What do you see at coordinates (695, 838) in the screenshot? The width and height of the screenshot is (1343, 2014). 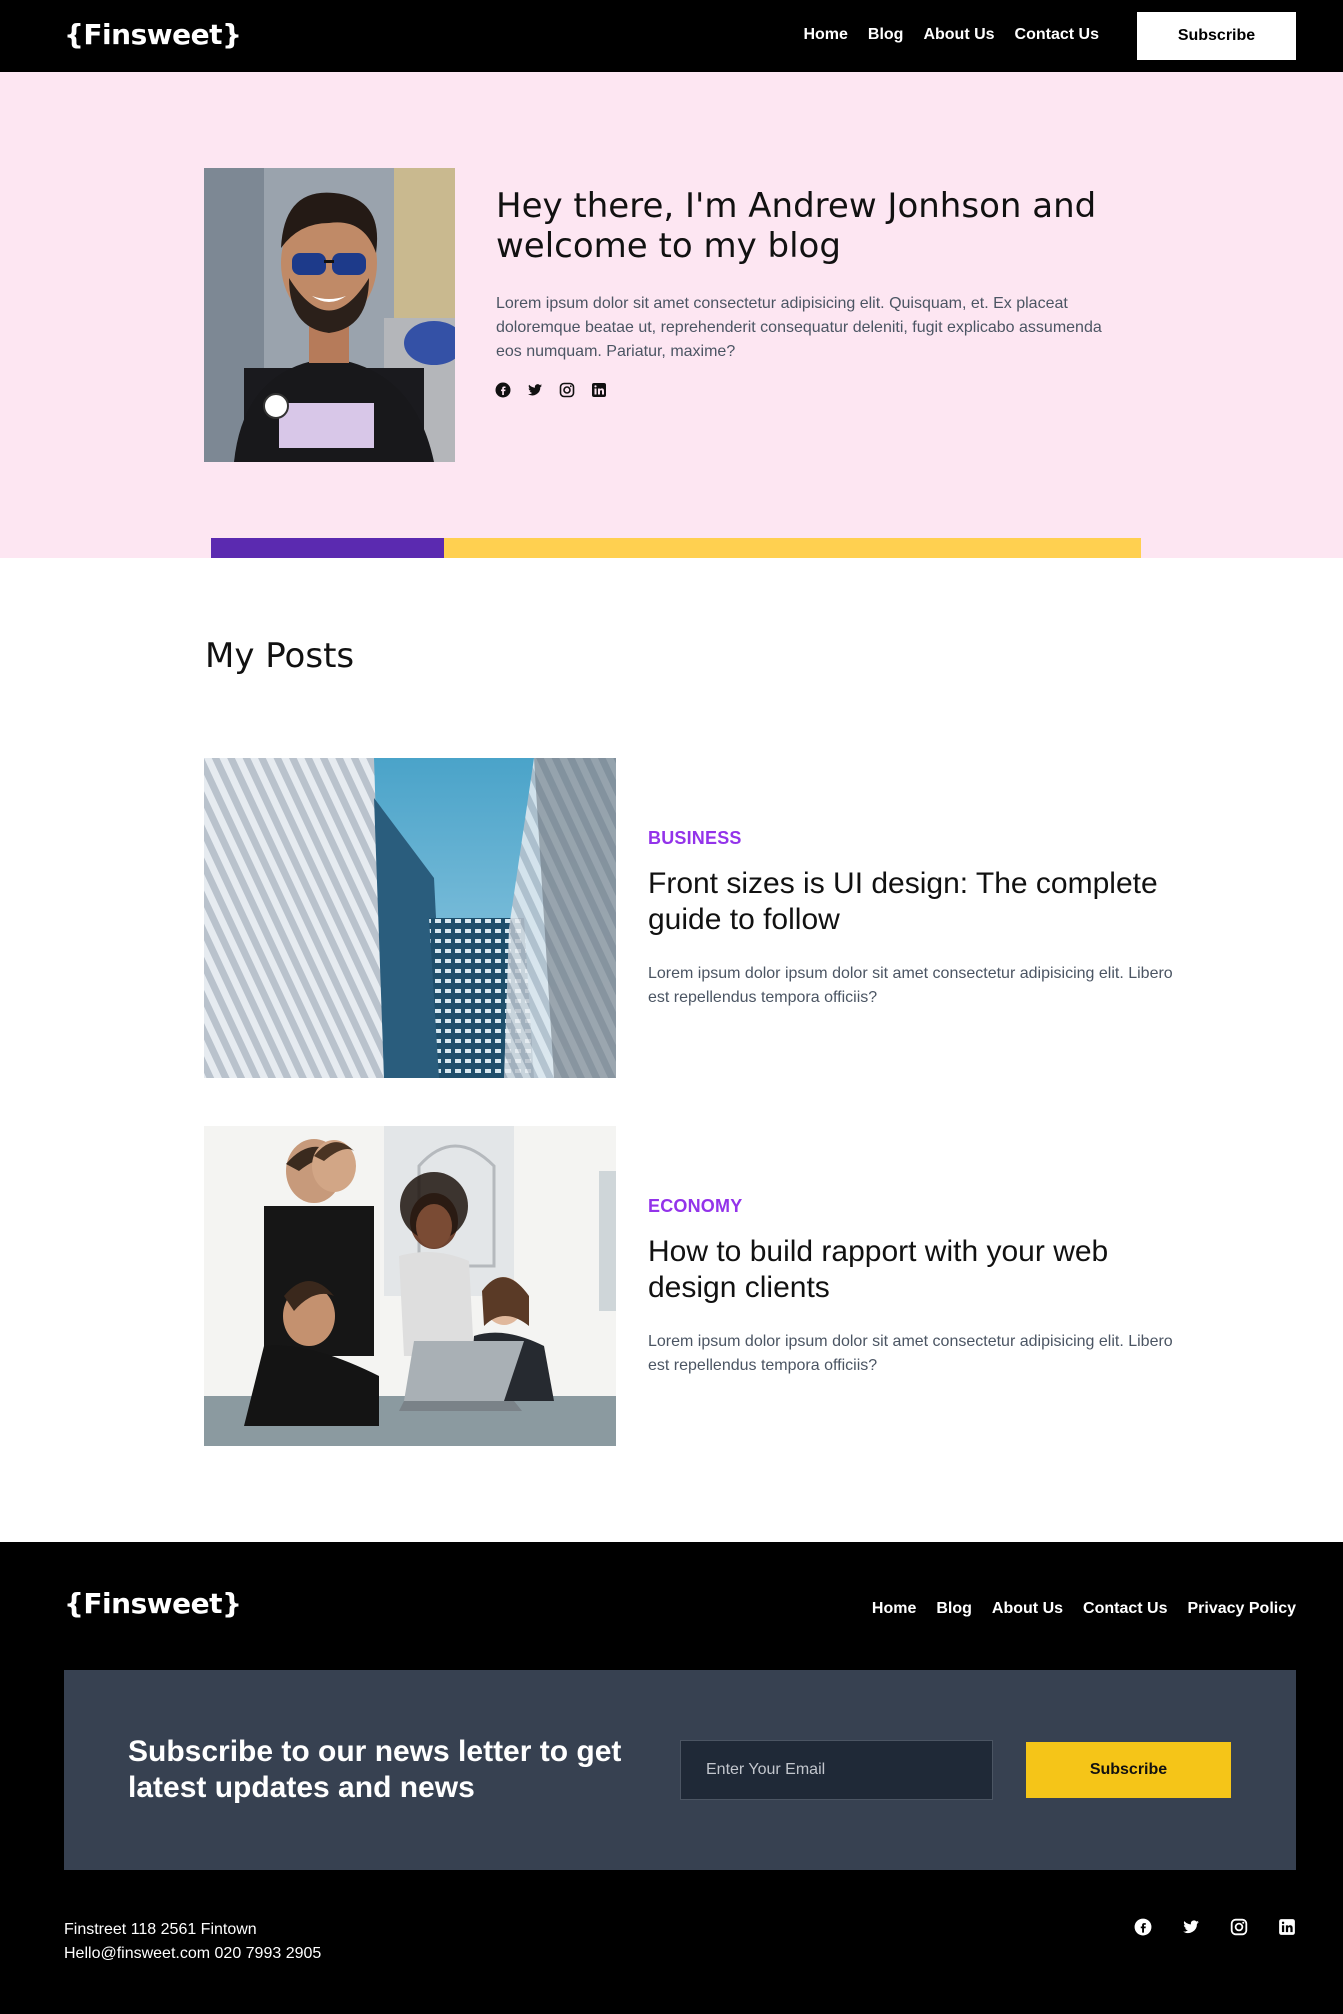 I see `post-category: BUSINESS` at bounding box center [695, 838].